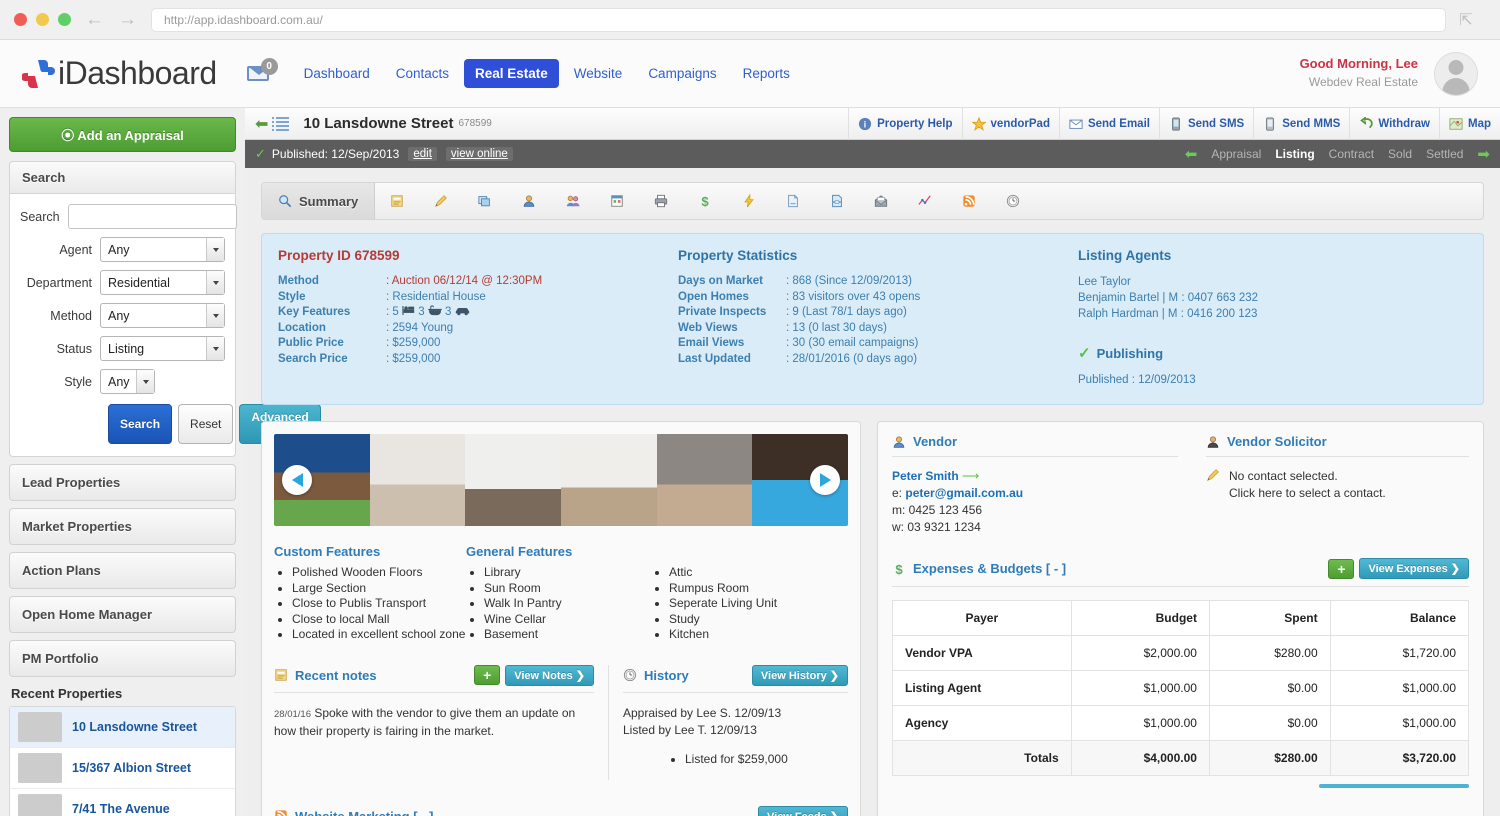 This screenshot has width=1500, height=816. What do you see at coordinates (1456, 73) in the screenshot?
I see `avatar` at bounding box center [1456, 73].